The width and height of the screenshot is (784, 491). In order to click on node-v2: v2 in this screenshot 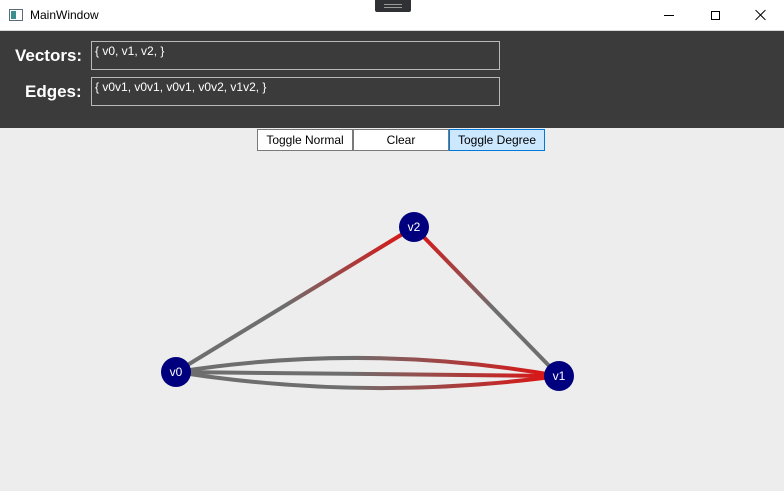, I will do `click(414, 227)`.